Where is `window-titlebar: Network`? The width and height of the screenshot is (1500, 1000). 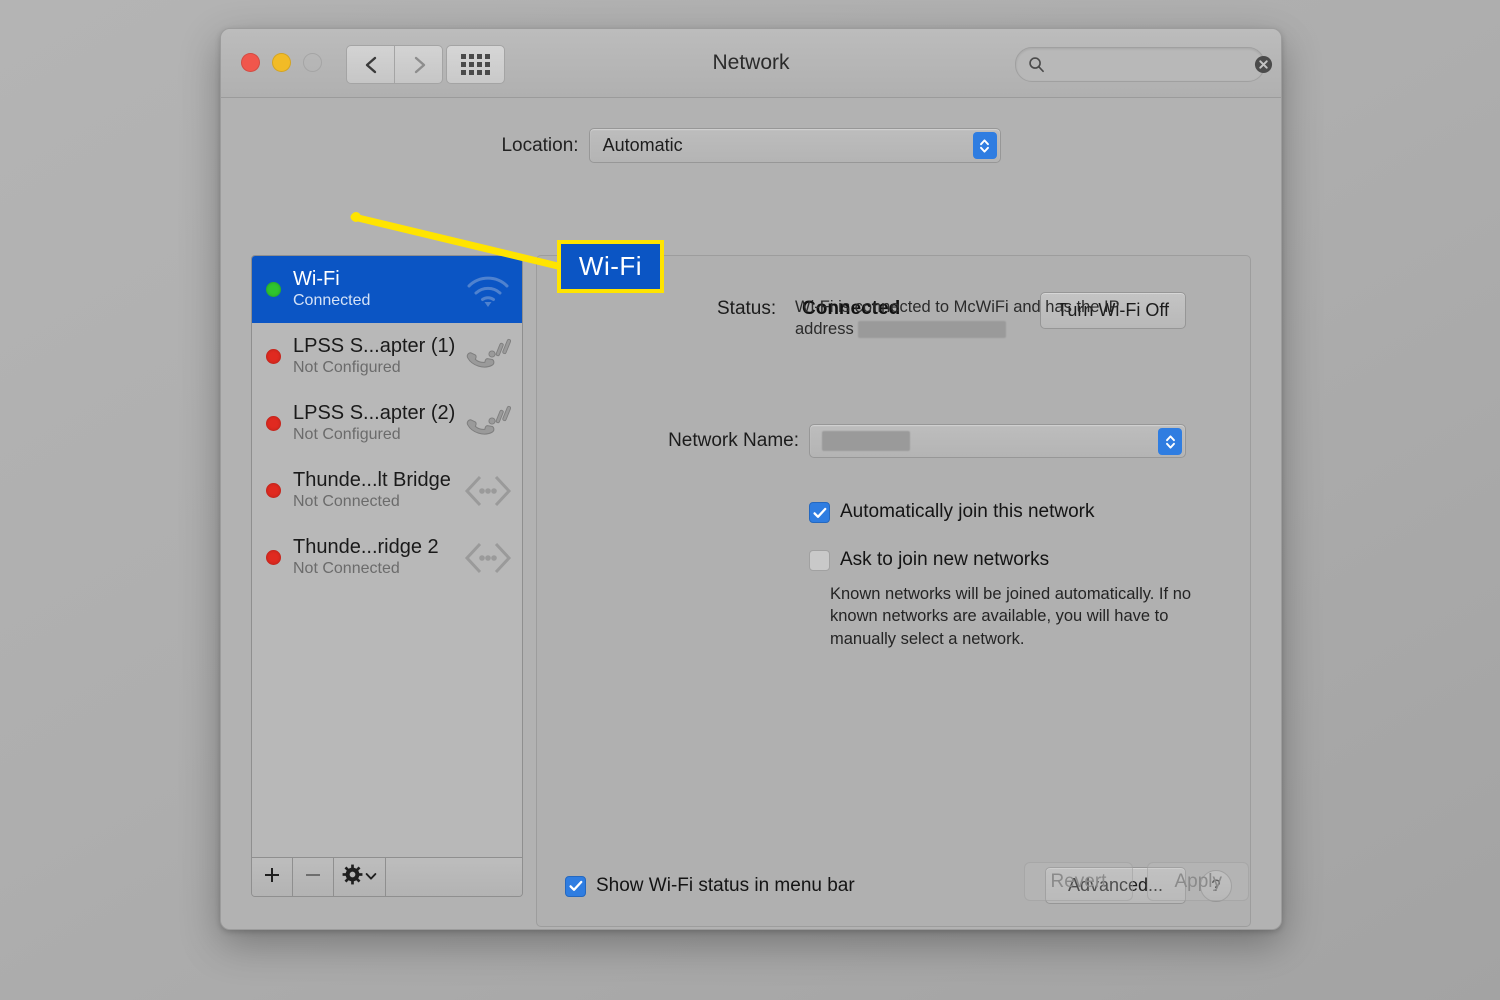
window-titlebar: Network is located at coordinates (751, 63).